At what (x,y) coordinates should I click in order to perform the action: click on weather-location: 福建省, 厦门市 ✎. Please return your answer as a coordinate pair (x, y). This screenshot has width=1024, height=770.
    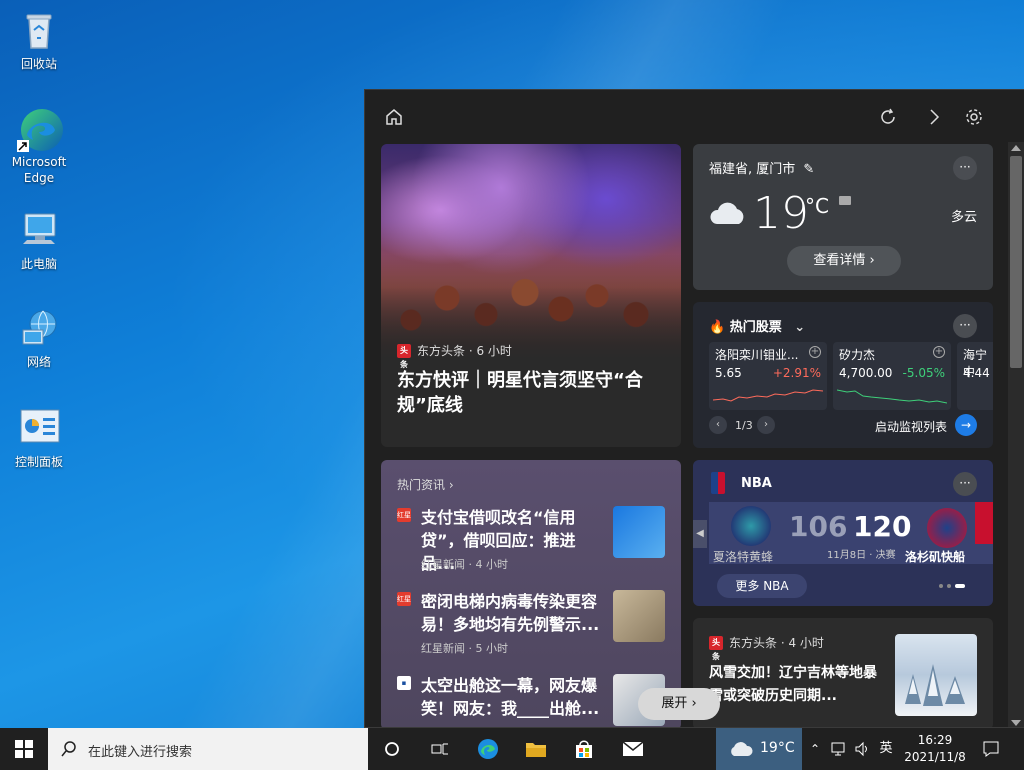
    Looking at the image, I should click on (762, 169).